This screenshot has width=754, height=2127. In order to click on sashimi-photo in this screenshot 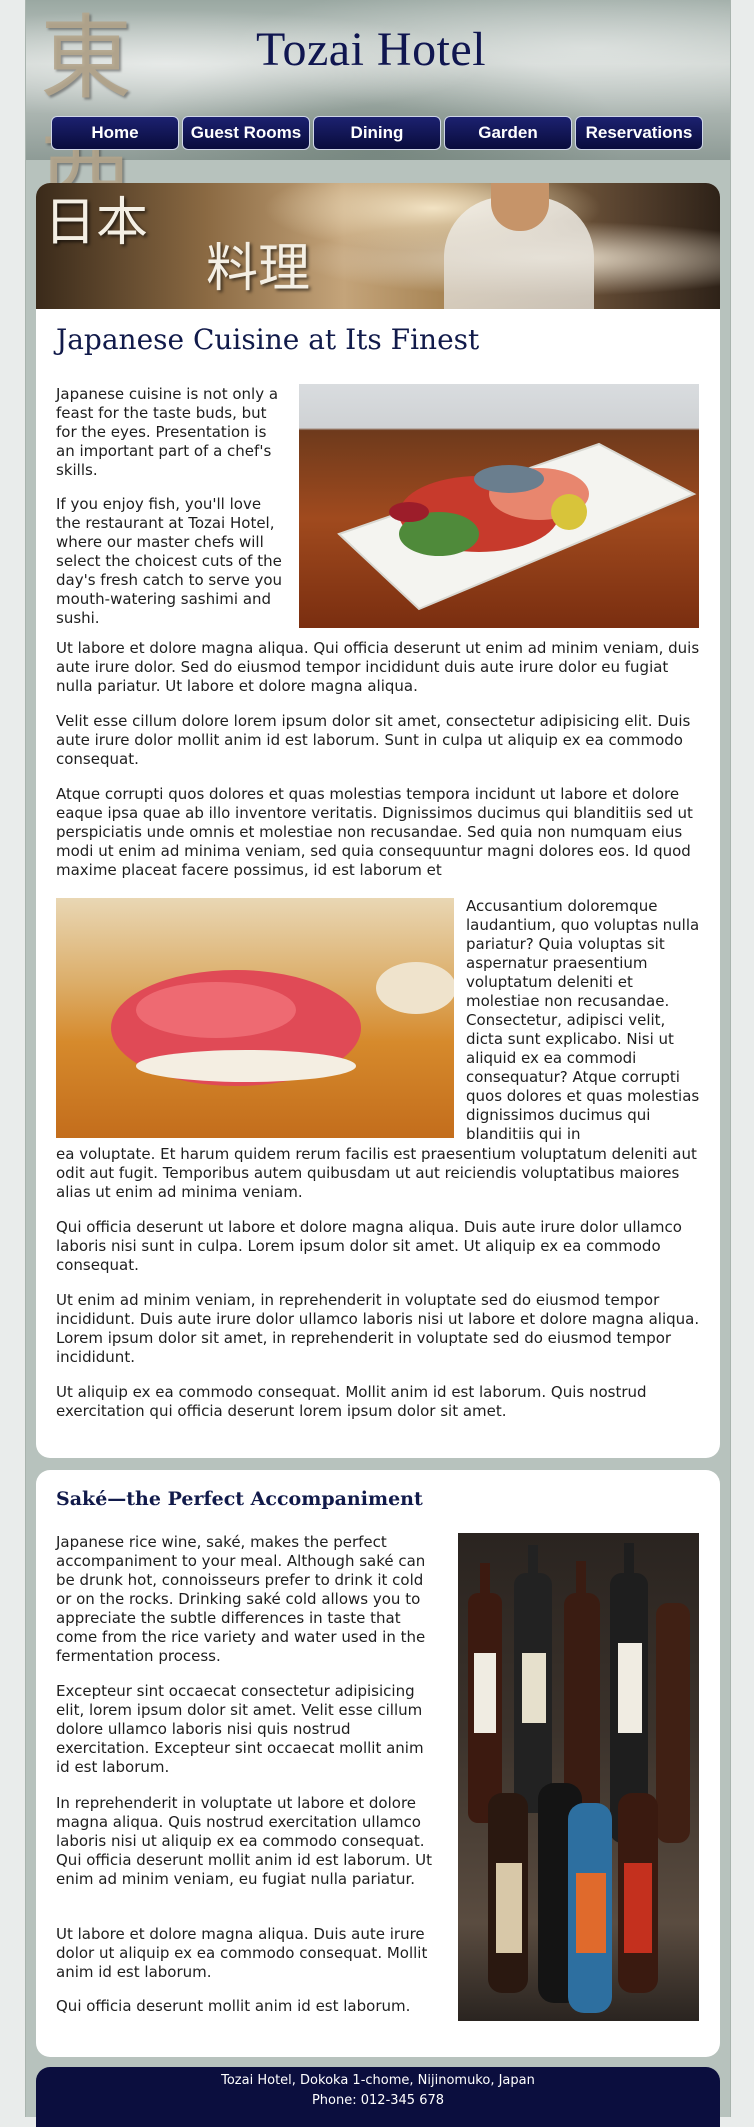, I will do `click(499, 506)`.